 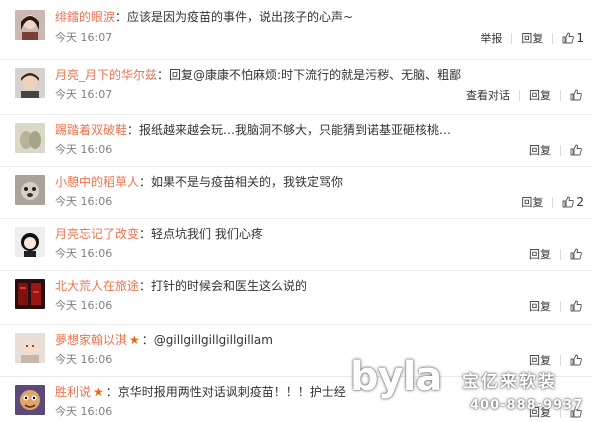 What do you see at coordinates (91, 130) in the screenshot?
I see `comment-username: 踢踏着双破鞋` at bounding box center [91, 130].